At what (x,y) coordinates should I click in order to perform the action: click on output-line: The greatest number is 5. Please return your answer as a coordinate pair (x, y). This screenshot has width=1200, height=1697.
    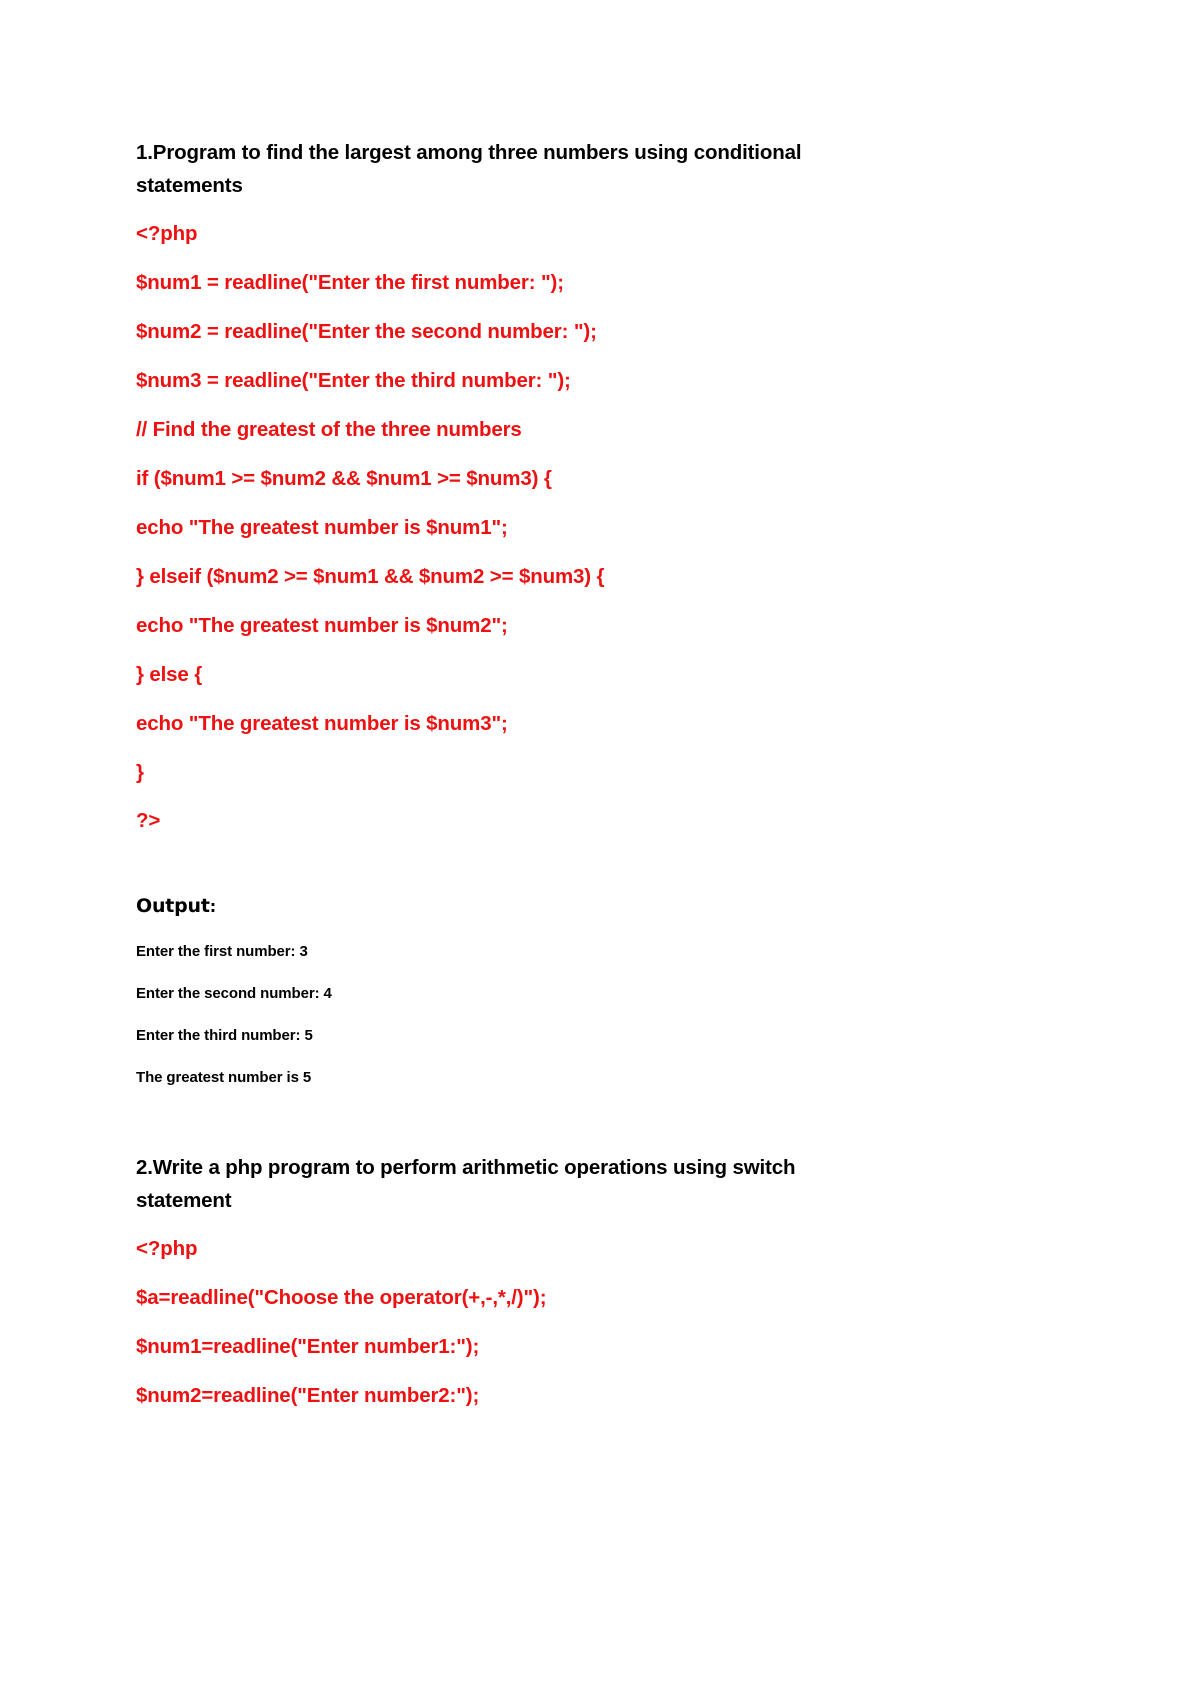
    Looking at the image, I should click on (224, 1077).